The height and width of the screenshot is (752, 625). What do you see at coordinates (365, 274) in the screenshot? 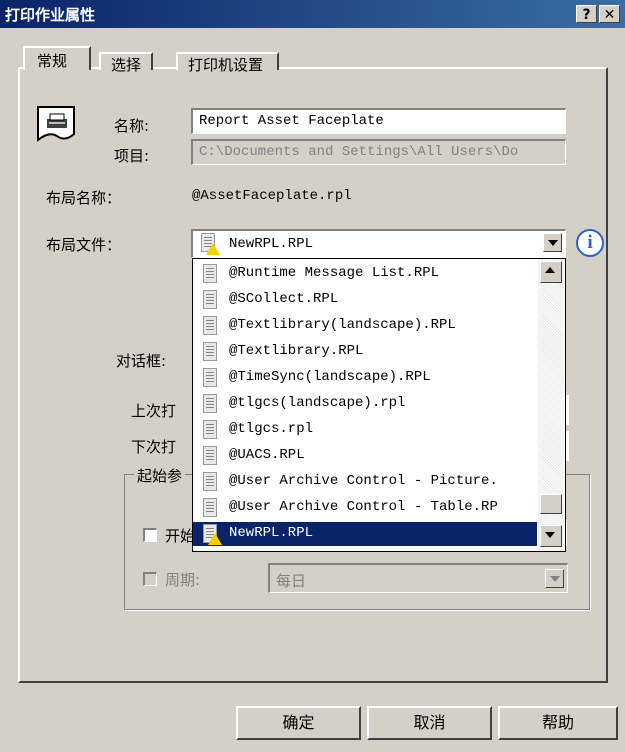
I see `list-item: @Runtime Message List.RPL` at bounding box center [365, 274].